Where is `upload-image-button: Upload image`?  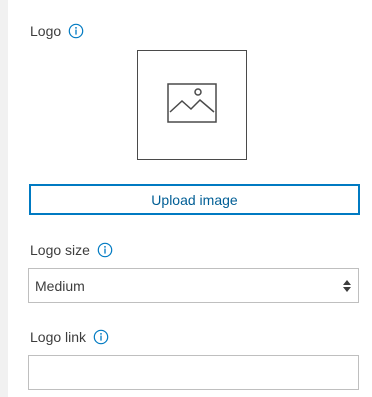
upload-image-button: Upload image is located at coordinates (194, 199).